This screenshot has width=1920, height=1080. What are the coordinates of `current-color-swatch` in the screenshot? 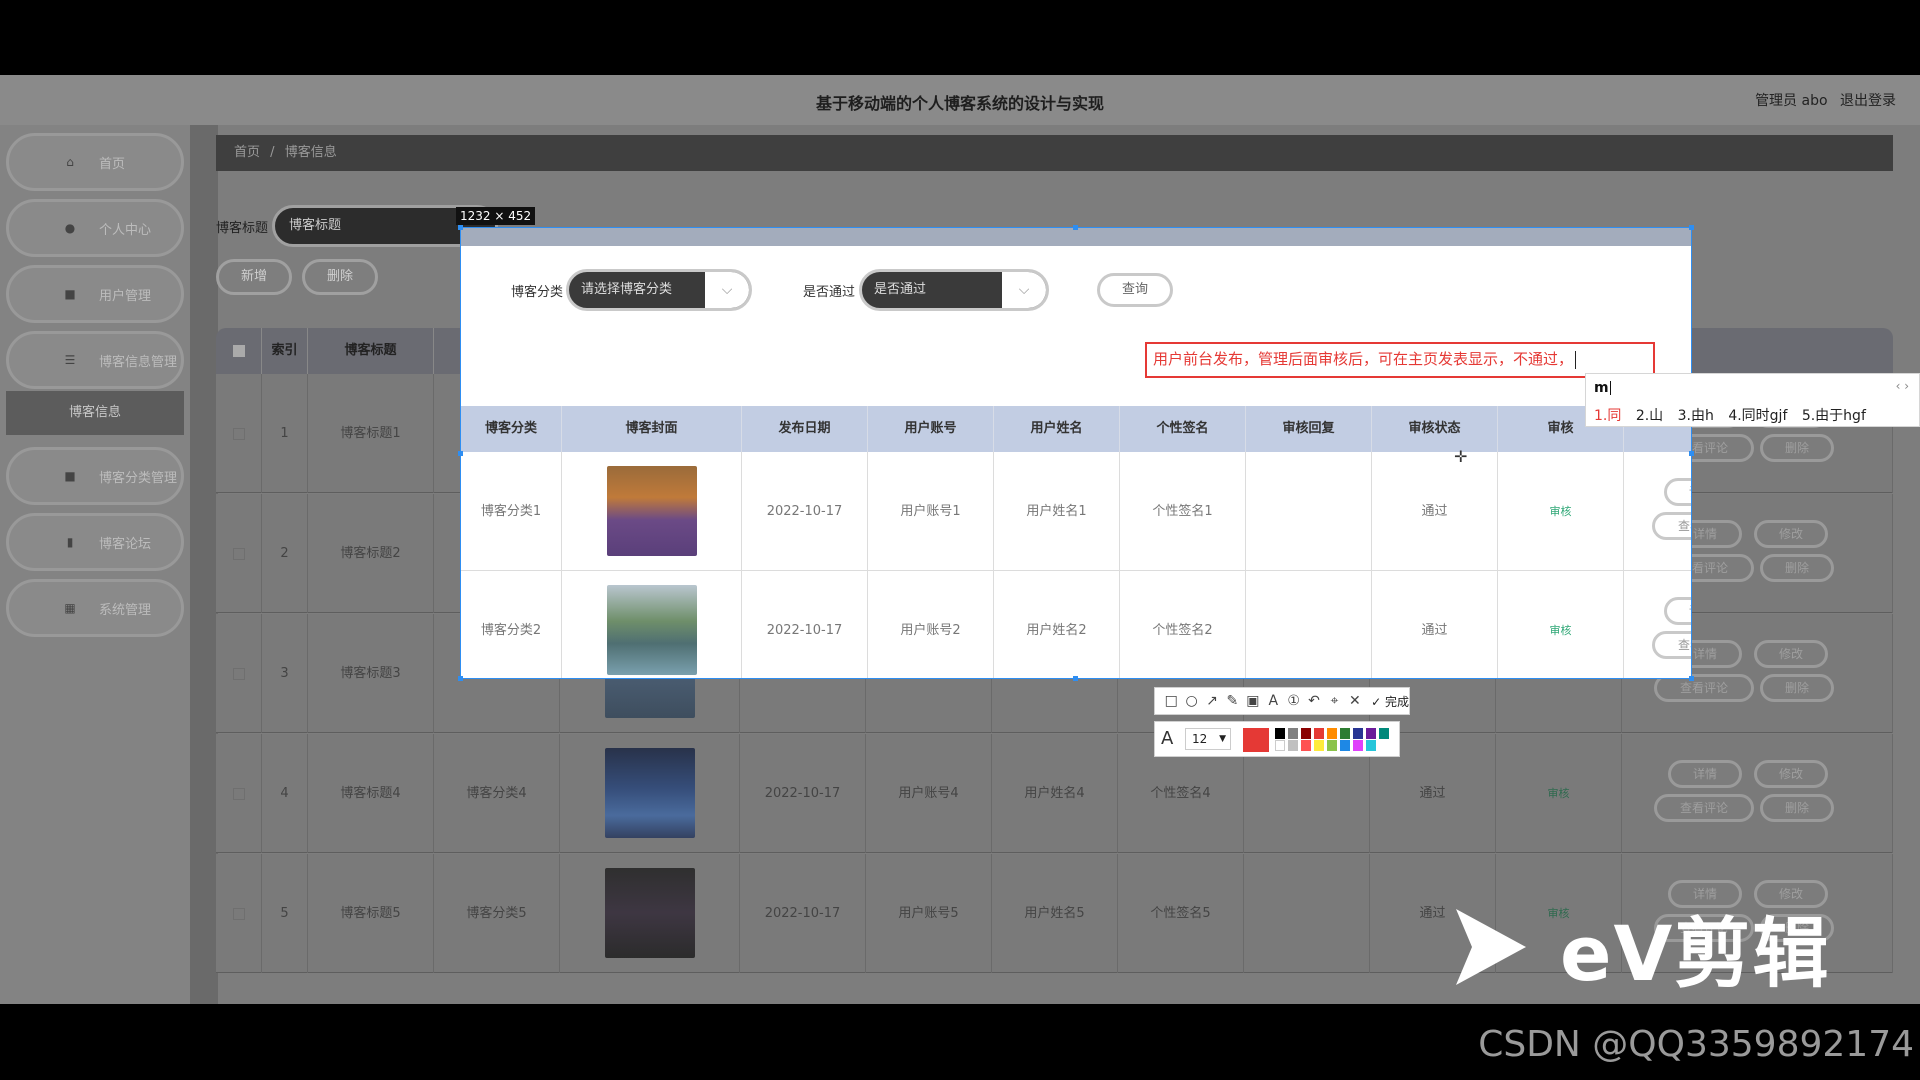 It's located at (1256, 740).